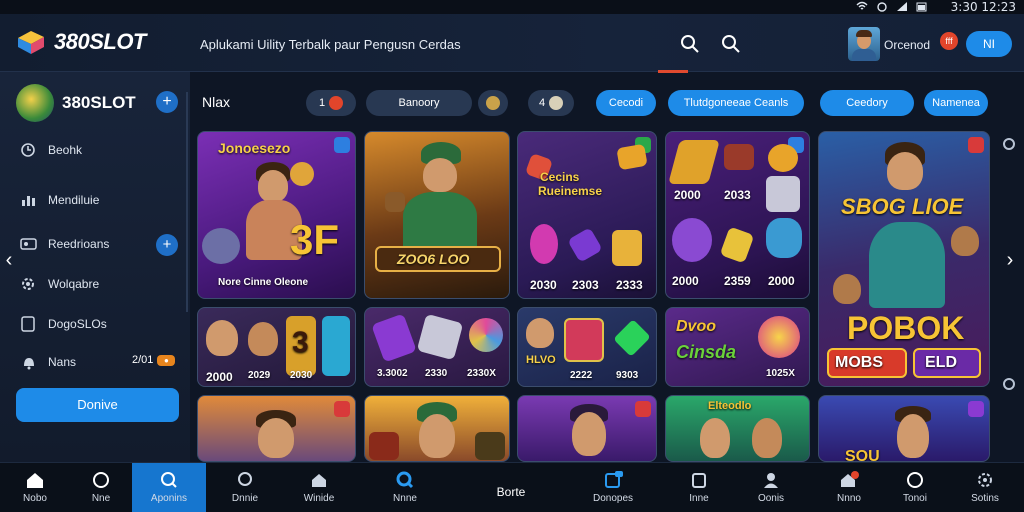 The height and width of the screenshot is (512, 1024). I want to click on game-card: 3.3002 2330 2330X, so click(437, 347).